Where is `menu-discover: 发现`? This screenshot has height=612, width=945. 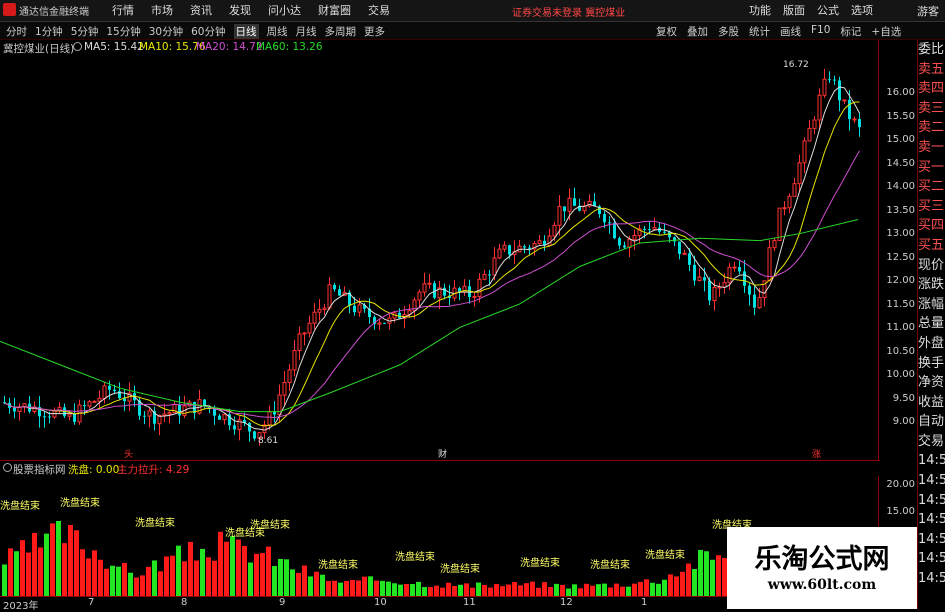
menu-discover: 发现 is located at coordinates (240, 10).